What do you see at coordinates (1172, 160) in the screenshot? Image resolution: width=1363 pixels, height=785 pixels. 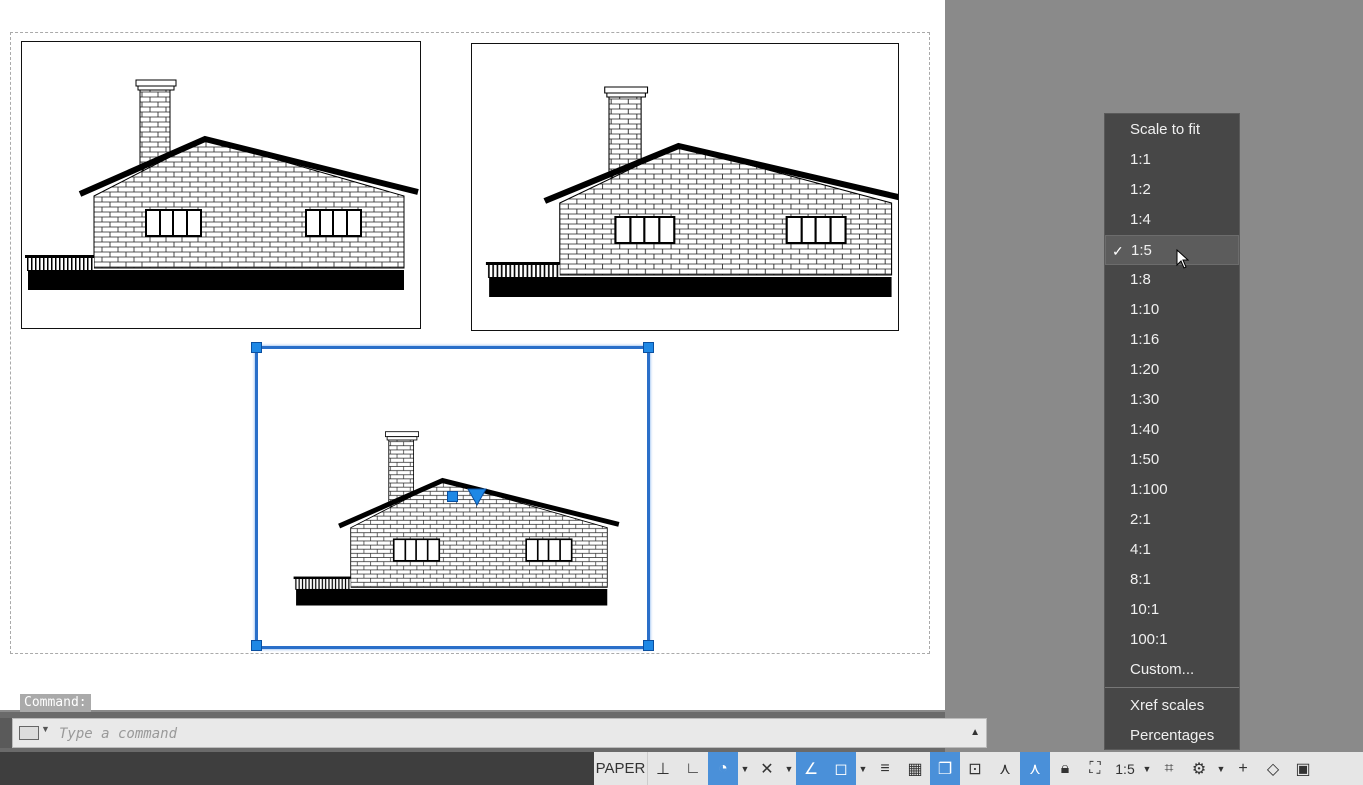 I see `scale-menu-item: 1:1` at bounding box center [1172, 160].